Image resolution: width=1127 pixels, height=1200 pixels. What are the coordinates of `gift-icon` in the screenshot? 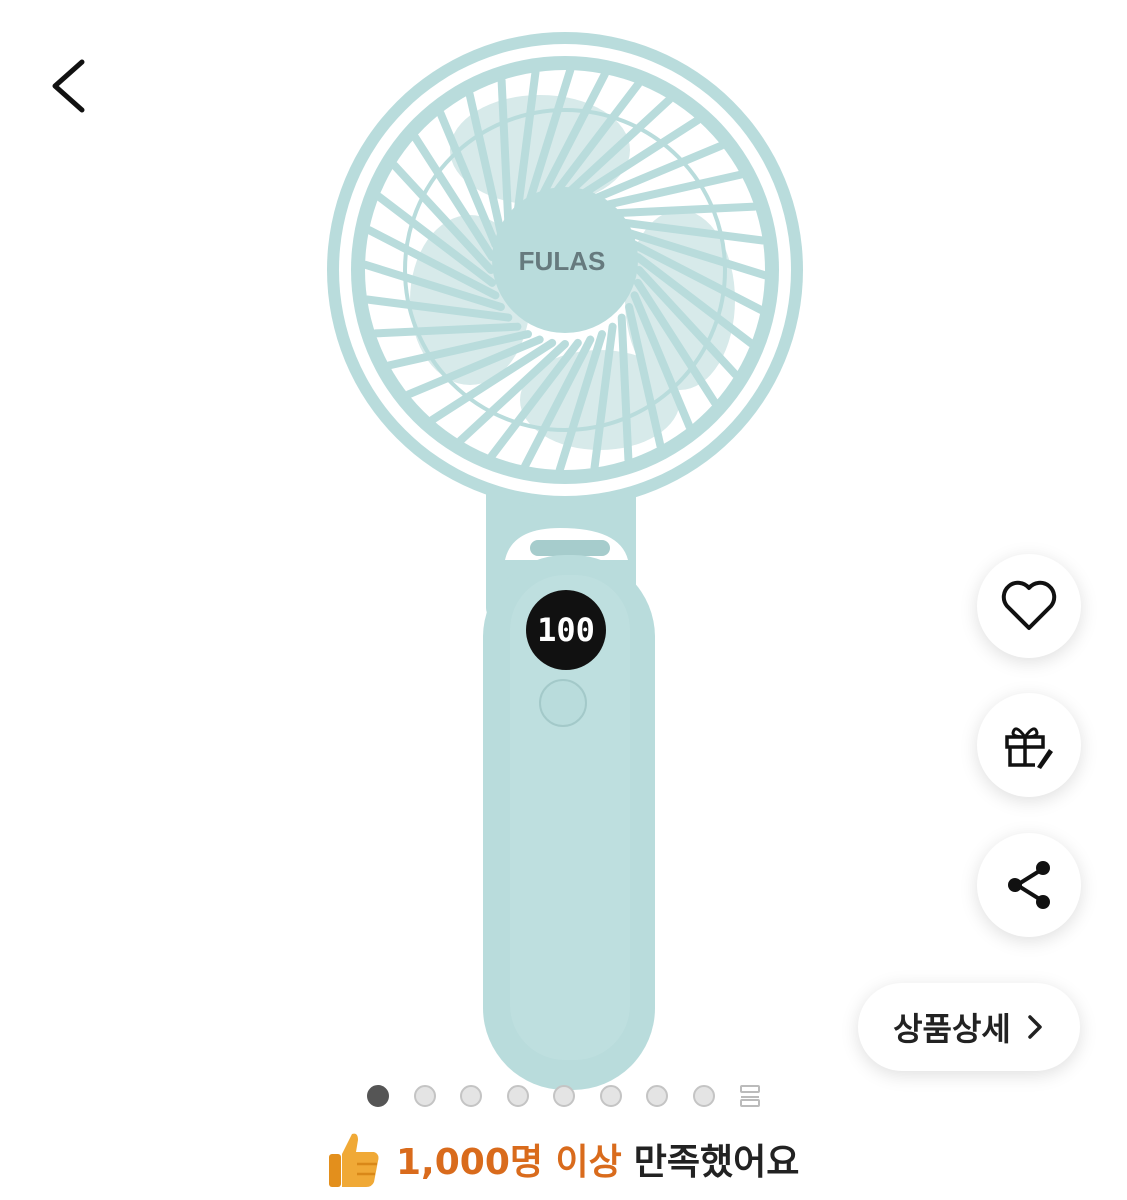 It's located at (1029, 748).